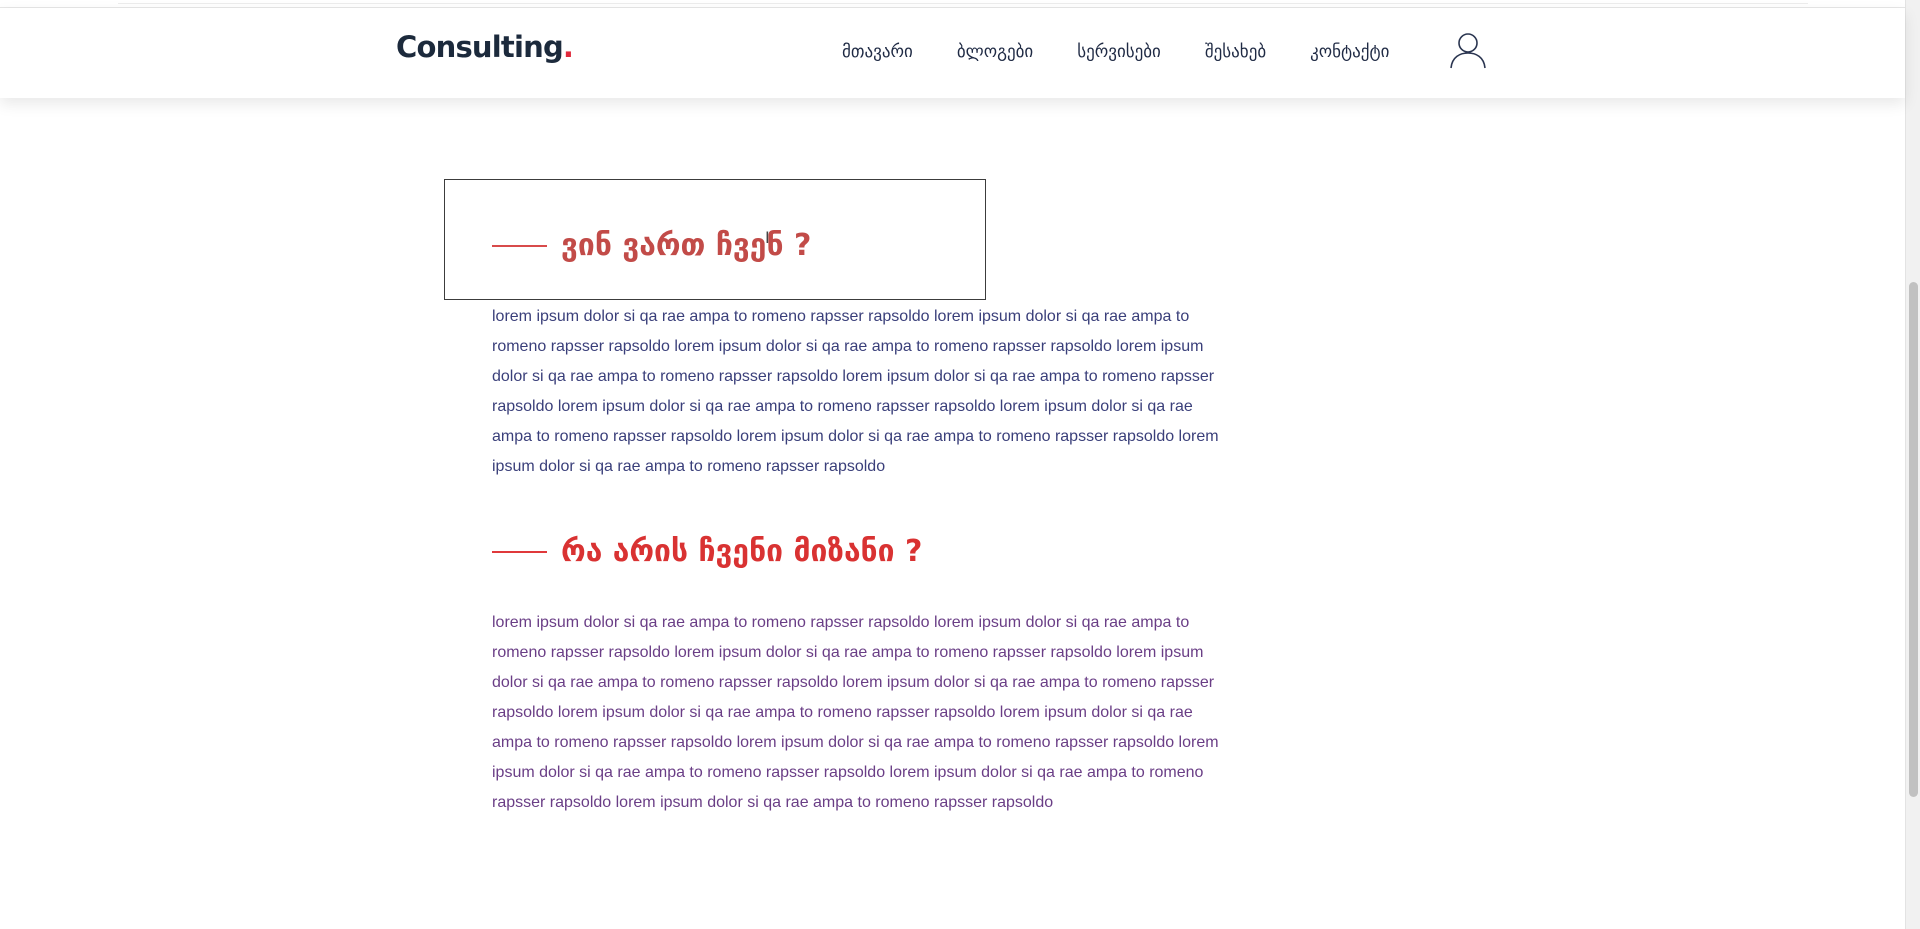 The height and width of the screenshot is (929, 1920). Describe the element at coordinates (1119, 52) in the screenshot. I see `nav-item-services: სერვისები` at that location.